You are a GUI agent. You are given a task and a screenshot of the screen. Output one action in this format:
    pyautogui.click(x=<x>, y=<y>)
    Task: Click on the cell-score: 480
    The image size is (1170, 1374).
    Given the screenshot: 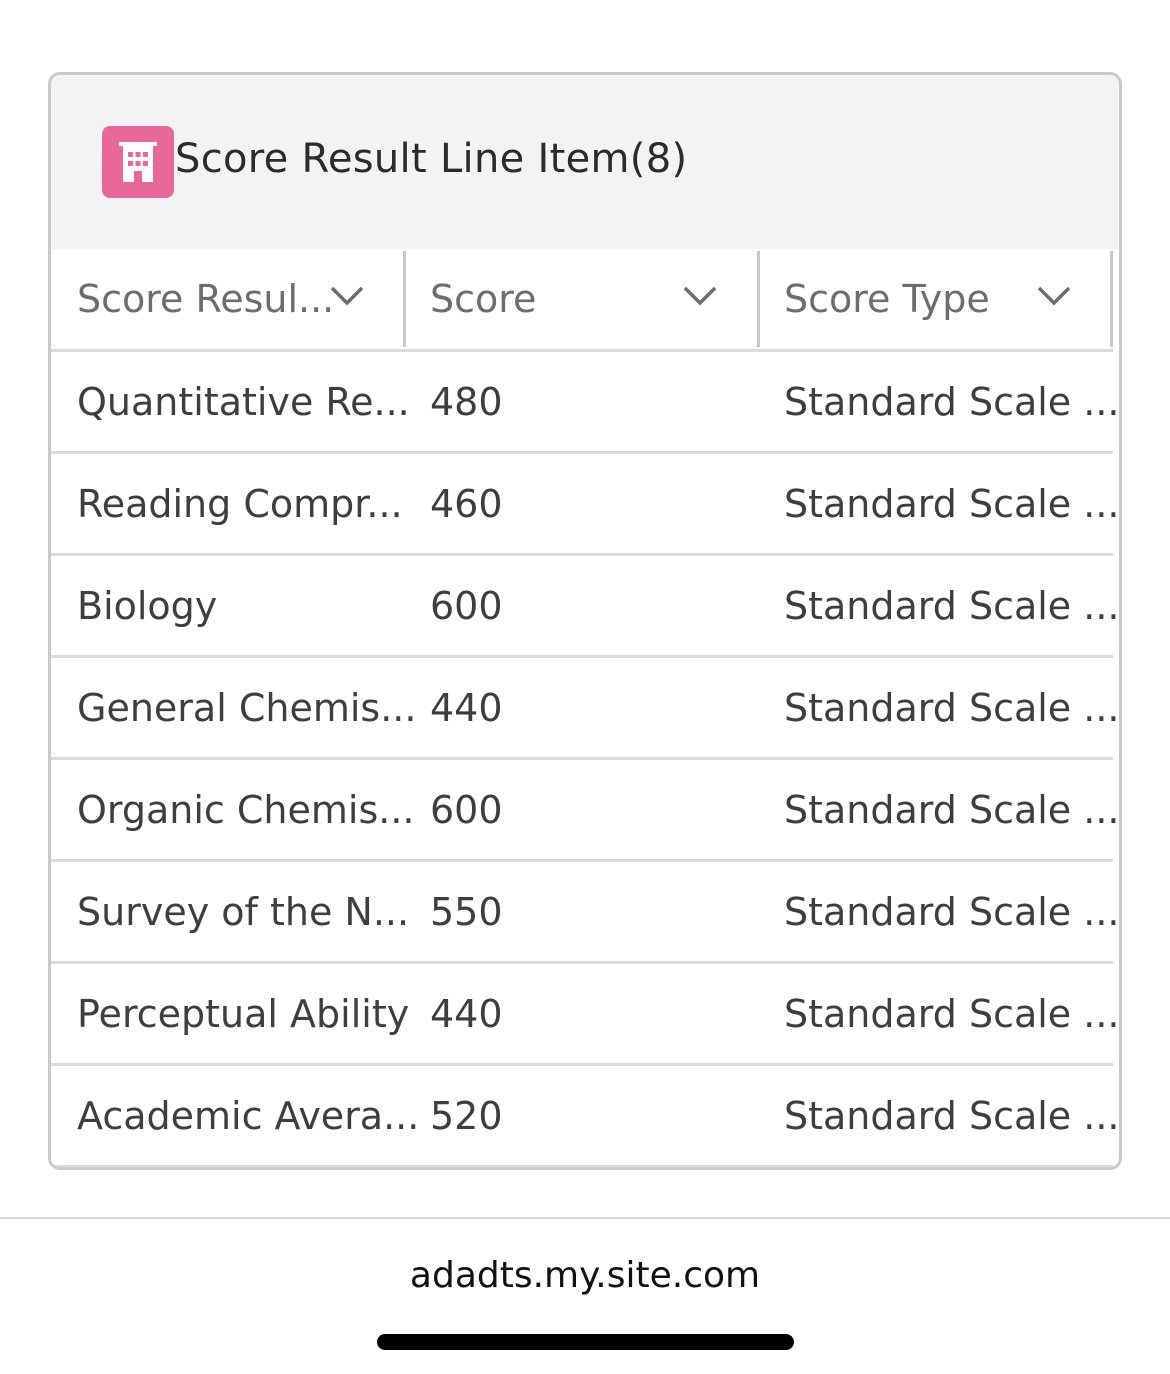 What is the action you would take?
    pyautogui.click(x=466, y=401)
    